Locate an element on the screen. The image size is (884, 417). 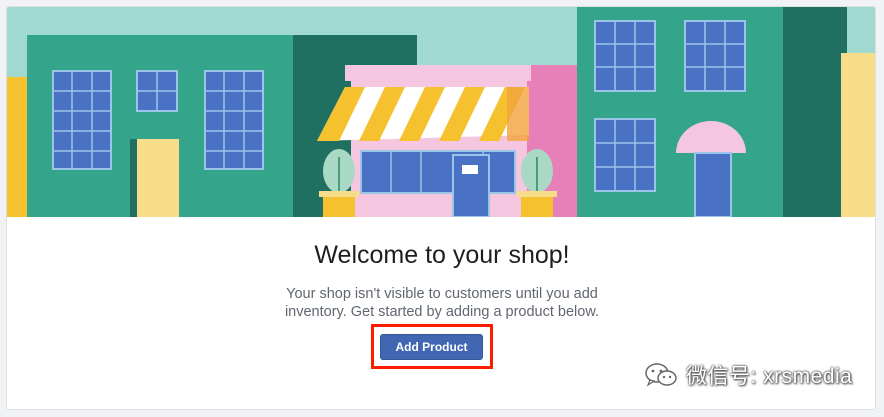
wechat-icon is located at coordinates (661, 375).